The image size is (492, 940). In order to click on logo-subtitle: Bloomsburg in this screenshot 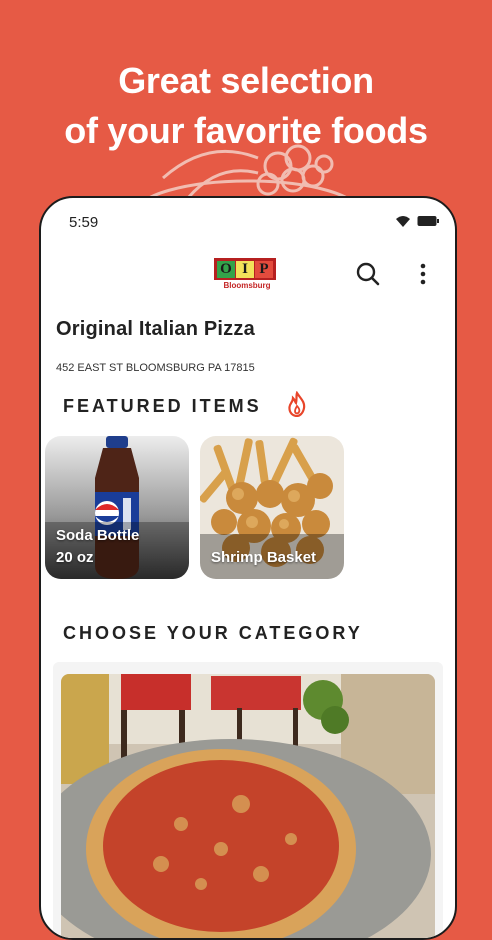, I will do `click(247, 285)`.